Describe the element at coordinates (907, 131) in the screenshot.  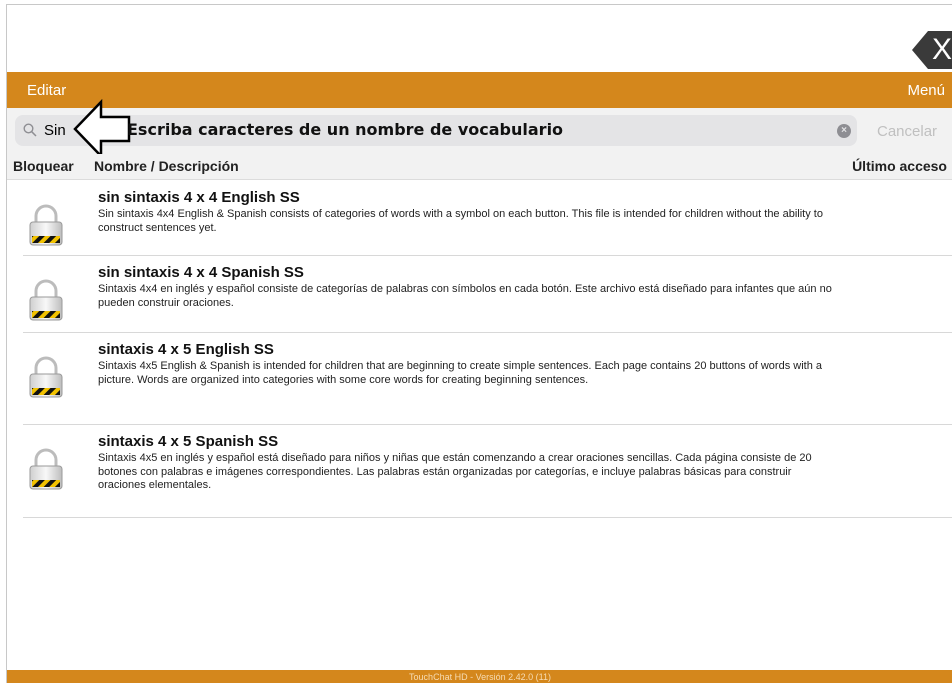
I see `cancel-button: Cancelar` at that location.